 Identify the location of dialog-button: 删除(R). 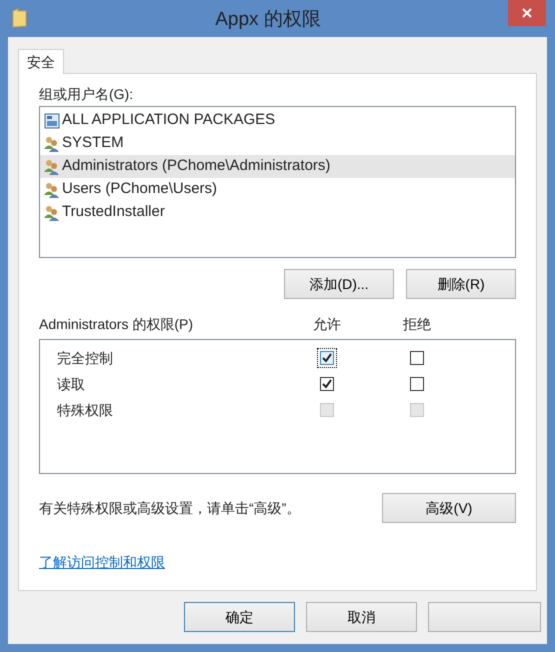
(461, 284).